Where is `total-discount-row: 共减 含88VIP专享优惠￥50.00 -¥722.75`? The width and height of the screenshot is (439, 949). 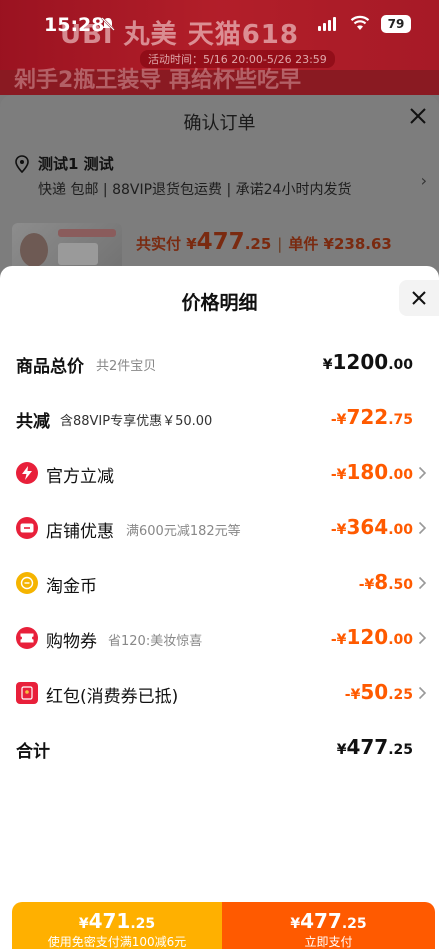
total-discount-row: 共减 含88VIP专享优惠￥50.00 -¥722.75 is located at coordinates (219, 419).